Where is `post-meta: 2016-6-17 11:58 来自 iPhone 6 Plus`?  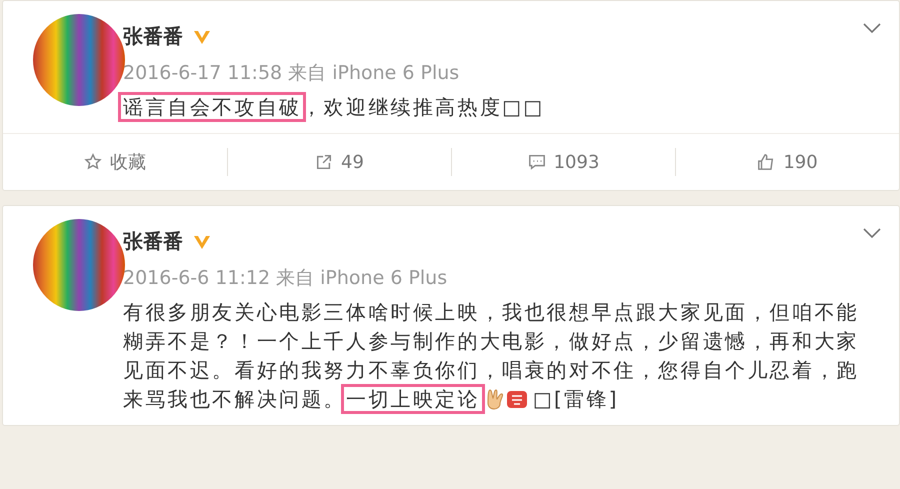 post-meta: 2016-6-17 11:58 来自 iPhone 6 Plus is located at coordinates (291, 73).